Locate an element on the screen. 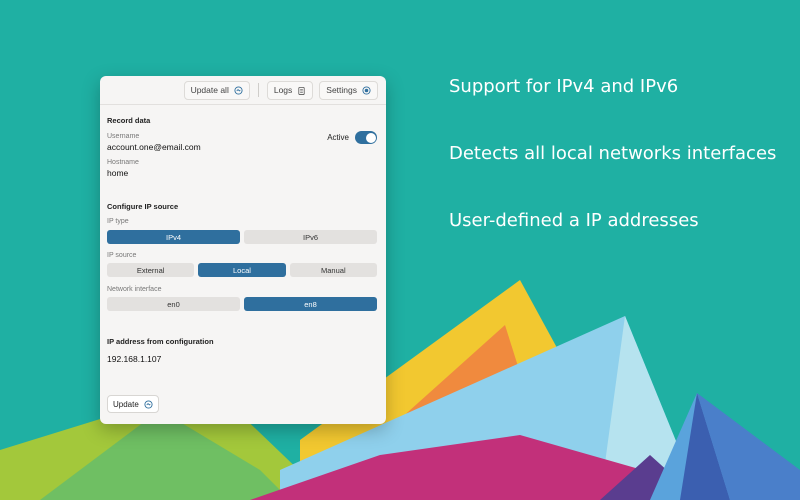 The height and width of the screenshot is (500, 800). ip-source-local-option: Local is located at coordinates (242, 270).